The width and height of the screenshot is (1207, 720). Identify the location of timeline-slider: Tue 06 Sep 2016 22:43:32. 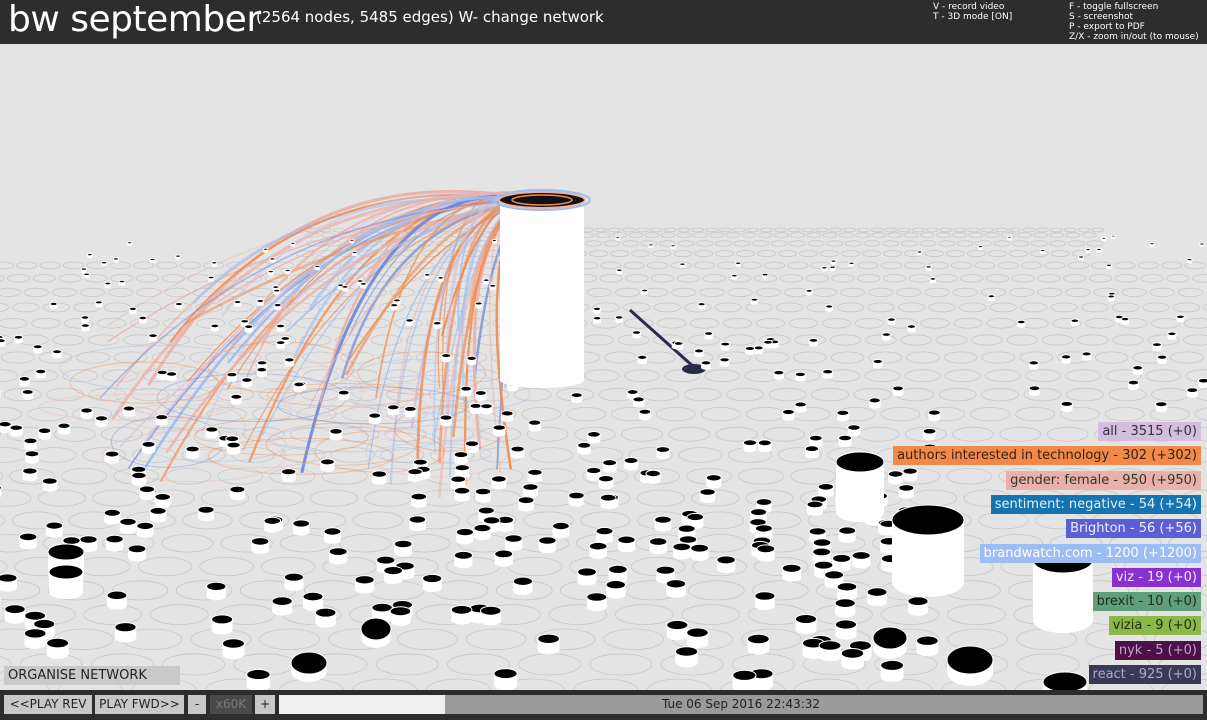
(741, 704).